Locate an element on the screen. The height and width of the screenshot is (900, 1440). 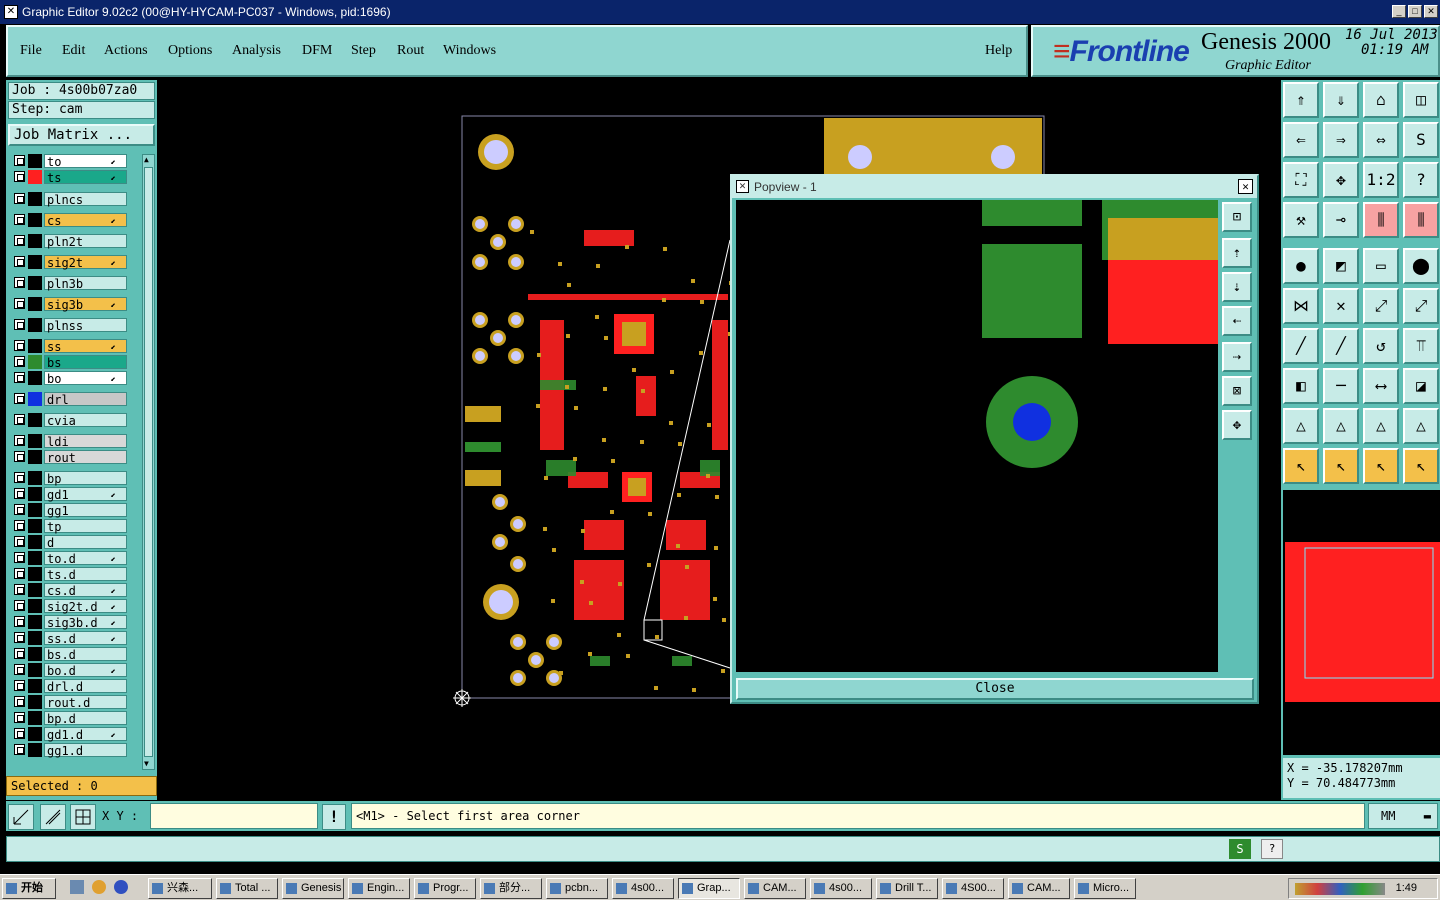
layer-name: gd1 ⬋ is located at coordinates (85, 494).